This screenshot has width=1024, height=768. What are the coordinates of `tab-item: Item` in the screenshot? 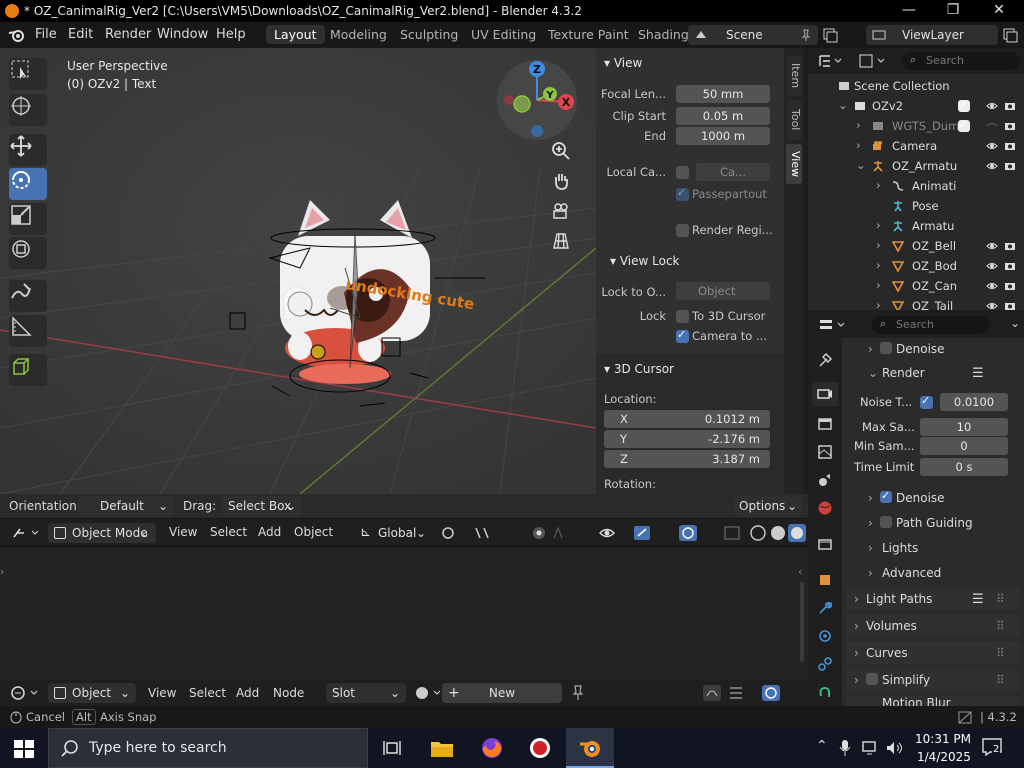 It's located at (794, 76).